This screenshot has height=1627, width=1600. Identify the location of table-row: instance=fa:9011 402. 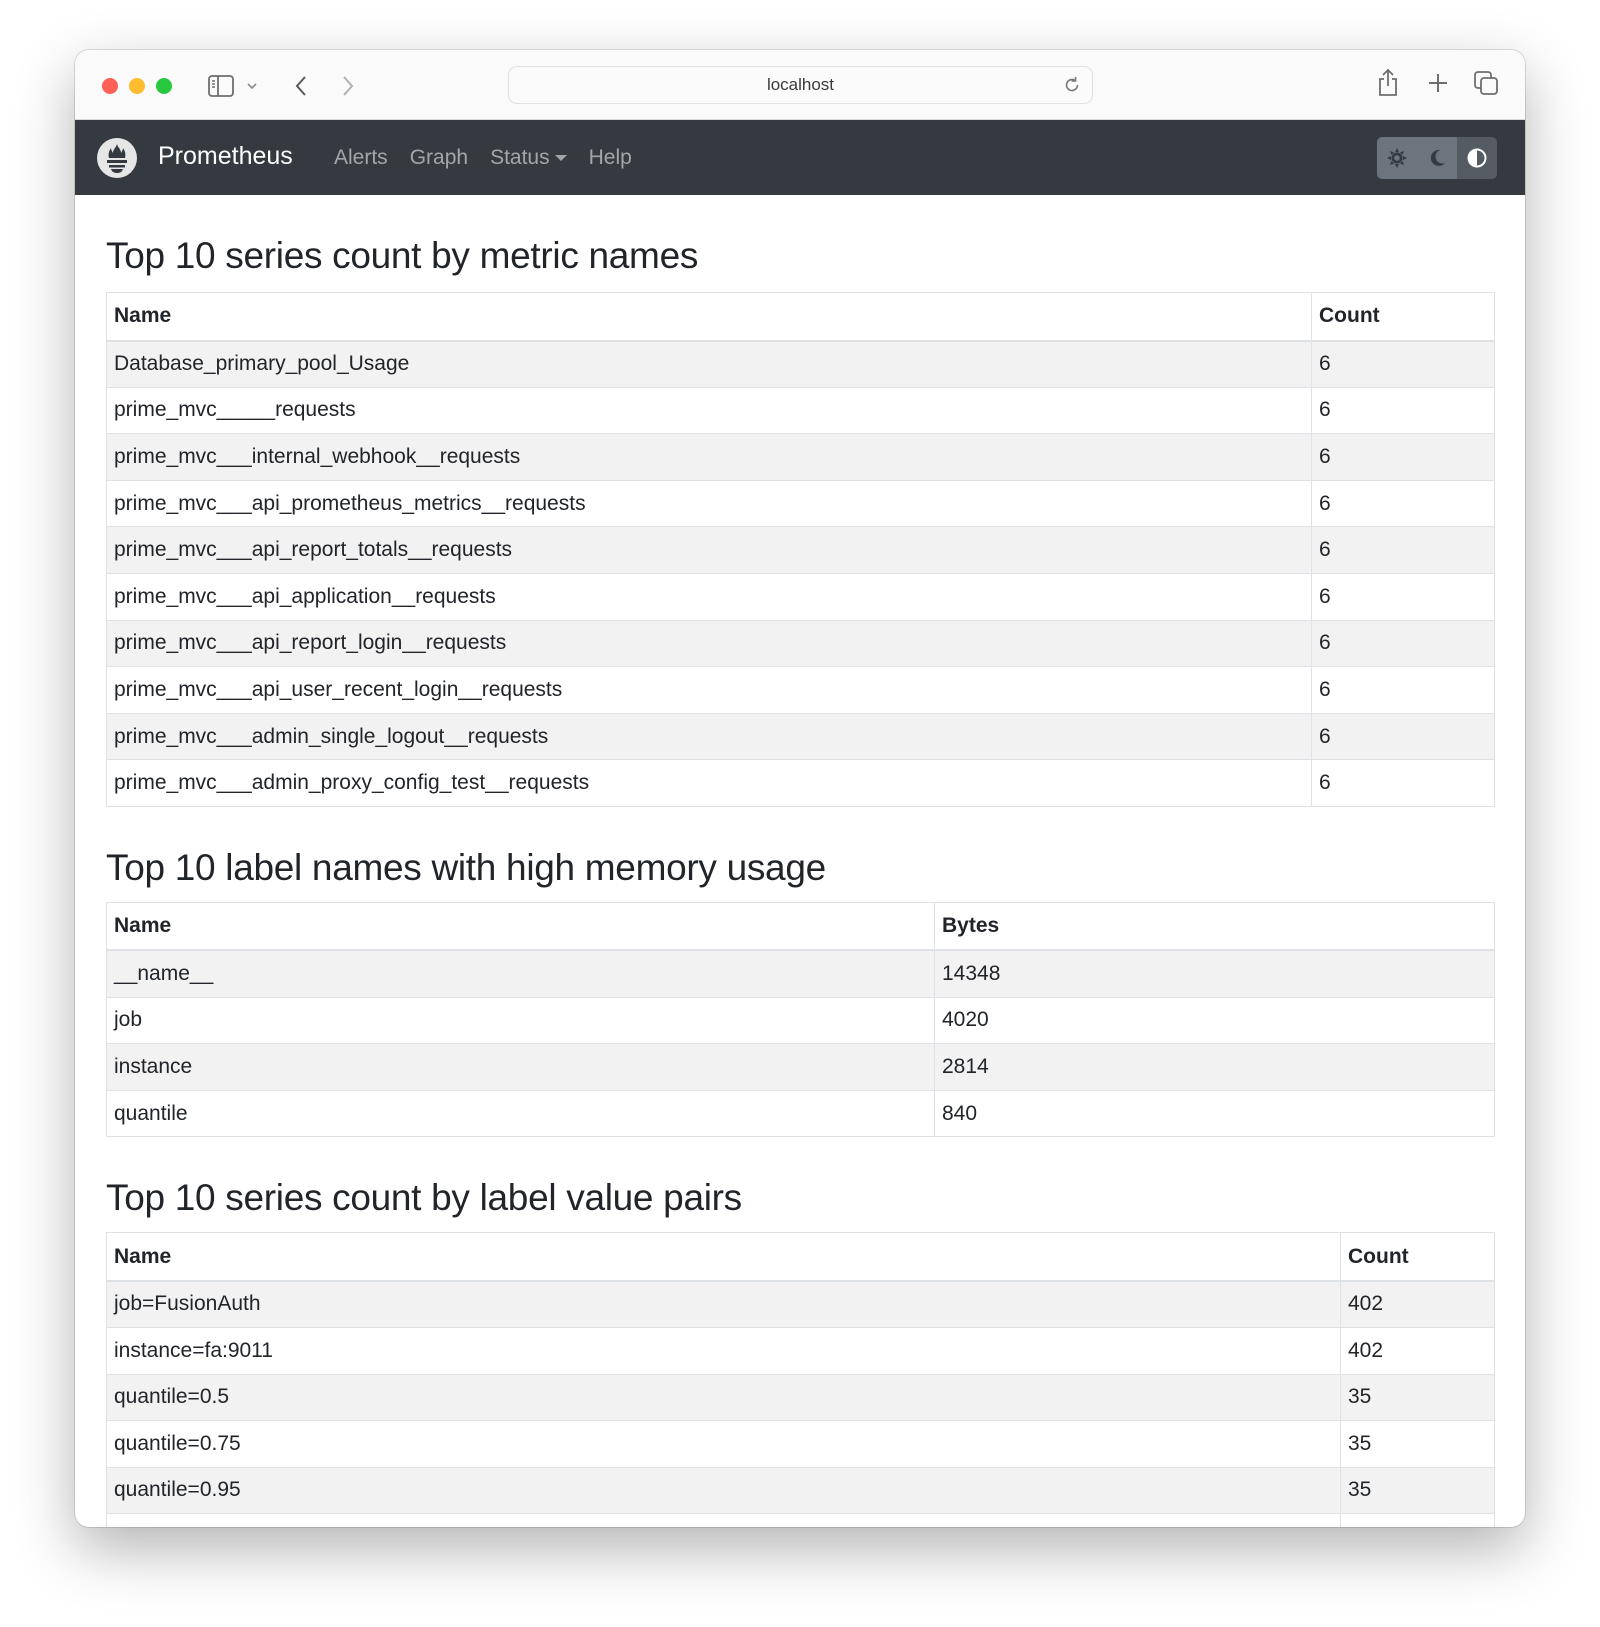
(800, 1350).